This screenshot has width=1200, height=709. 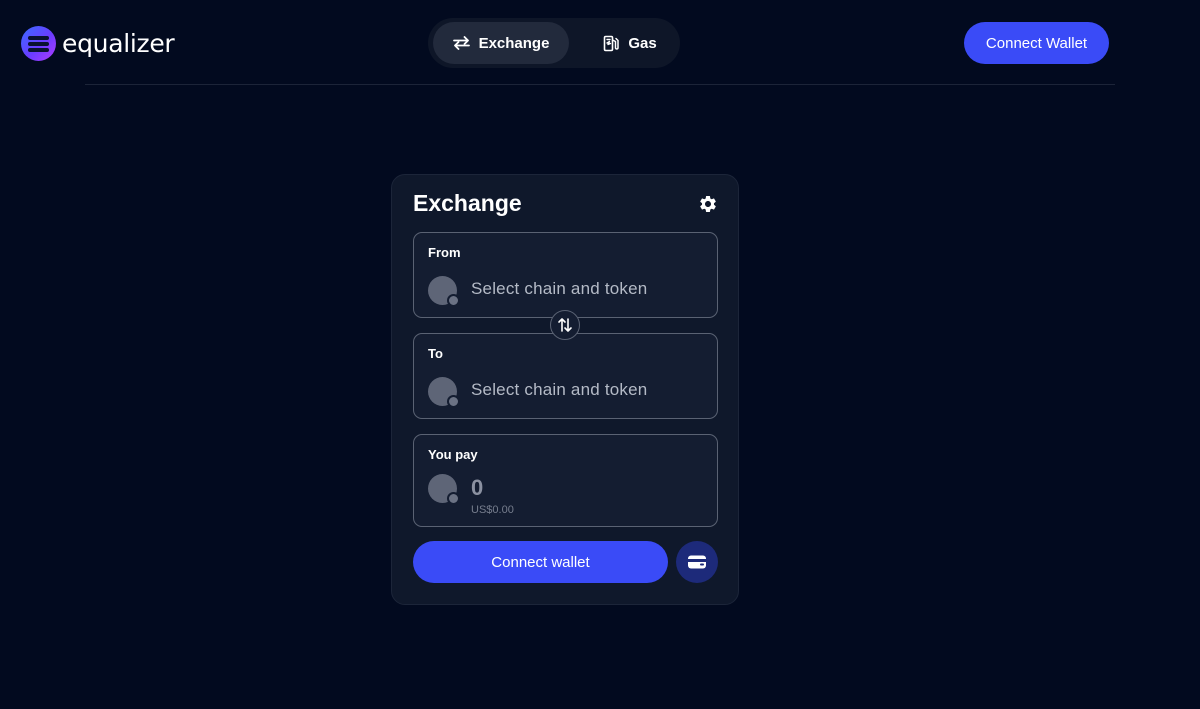 What do you see at coordinates (477, 488) in the screenshot?
I see `pay-amount-input: 0` at bounding box center [477, 488].